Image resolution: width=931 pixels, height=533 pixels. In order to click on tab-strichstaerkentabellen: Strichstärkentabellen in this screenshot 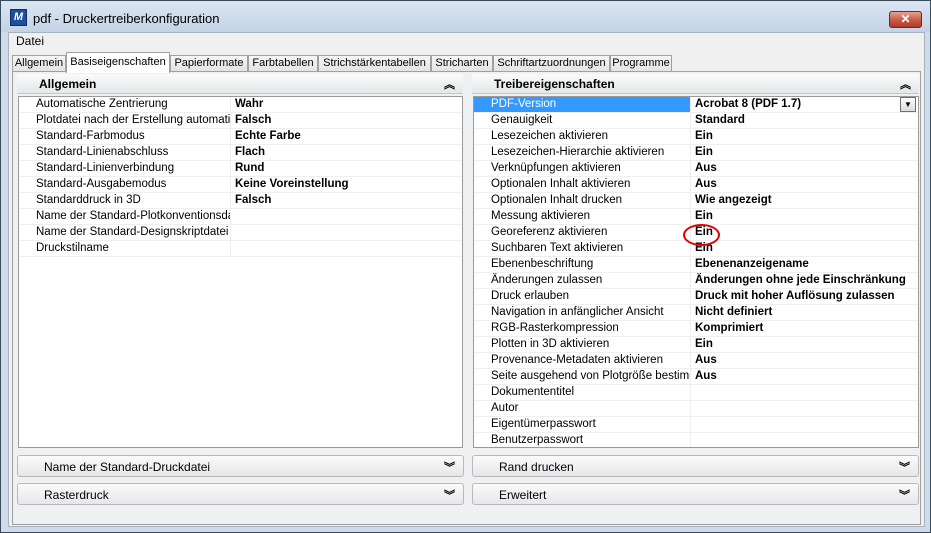, I will do `click(374, 63)`.